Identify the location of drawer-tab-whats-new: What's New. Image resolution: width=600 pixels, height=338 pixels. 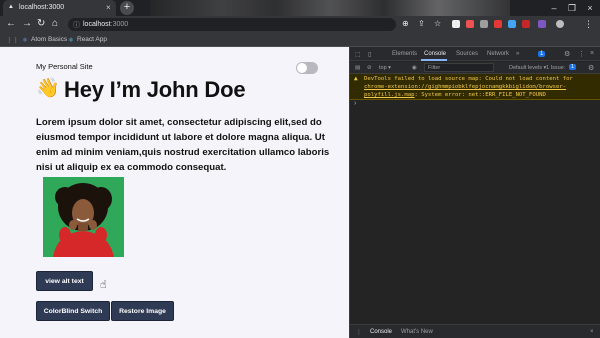
(417, 332).